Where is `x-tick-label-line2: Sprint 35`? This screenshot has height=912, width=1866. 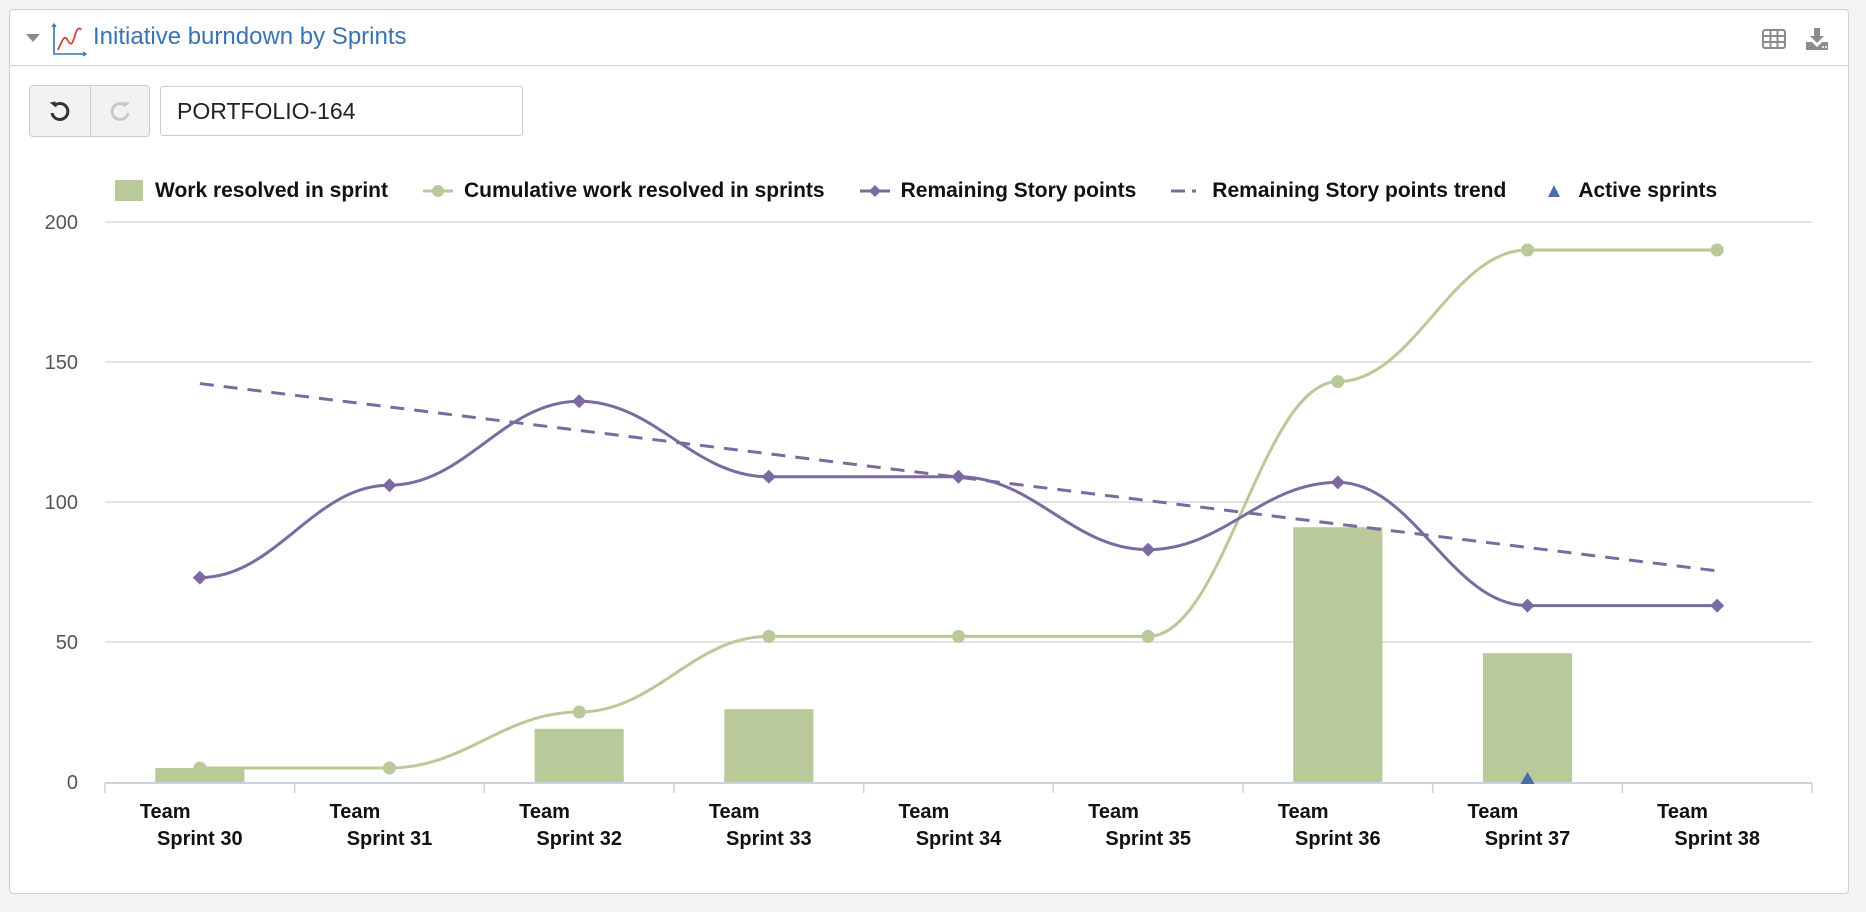 x-tick-label-line2: Sprint 35 is located at coordinates (1148, 839).